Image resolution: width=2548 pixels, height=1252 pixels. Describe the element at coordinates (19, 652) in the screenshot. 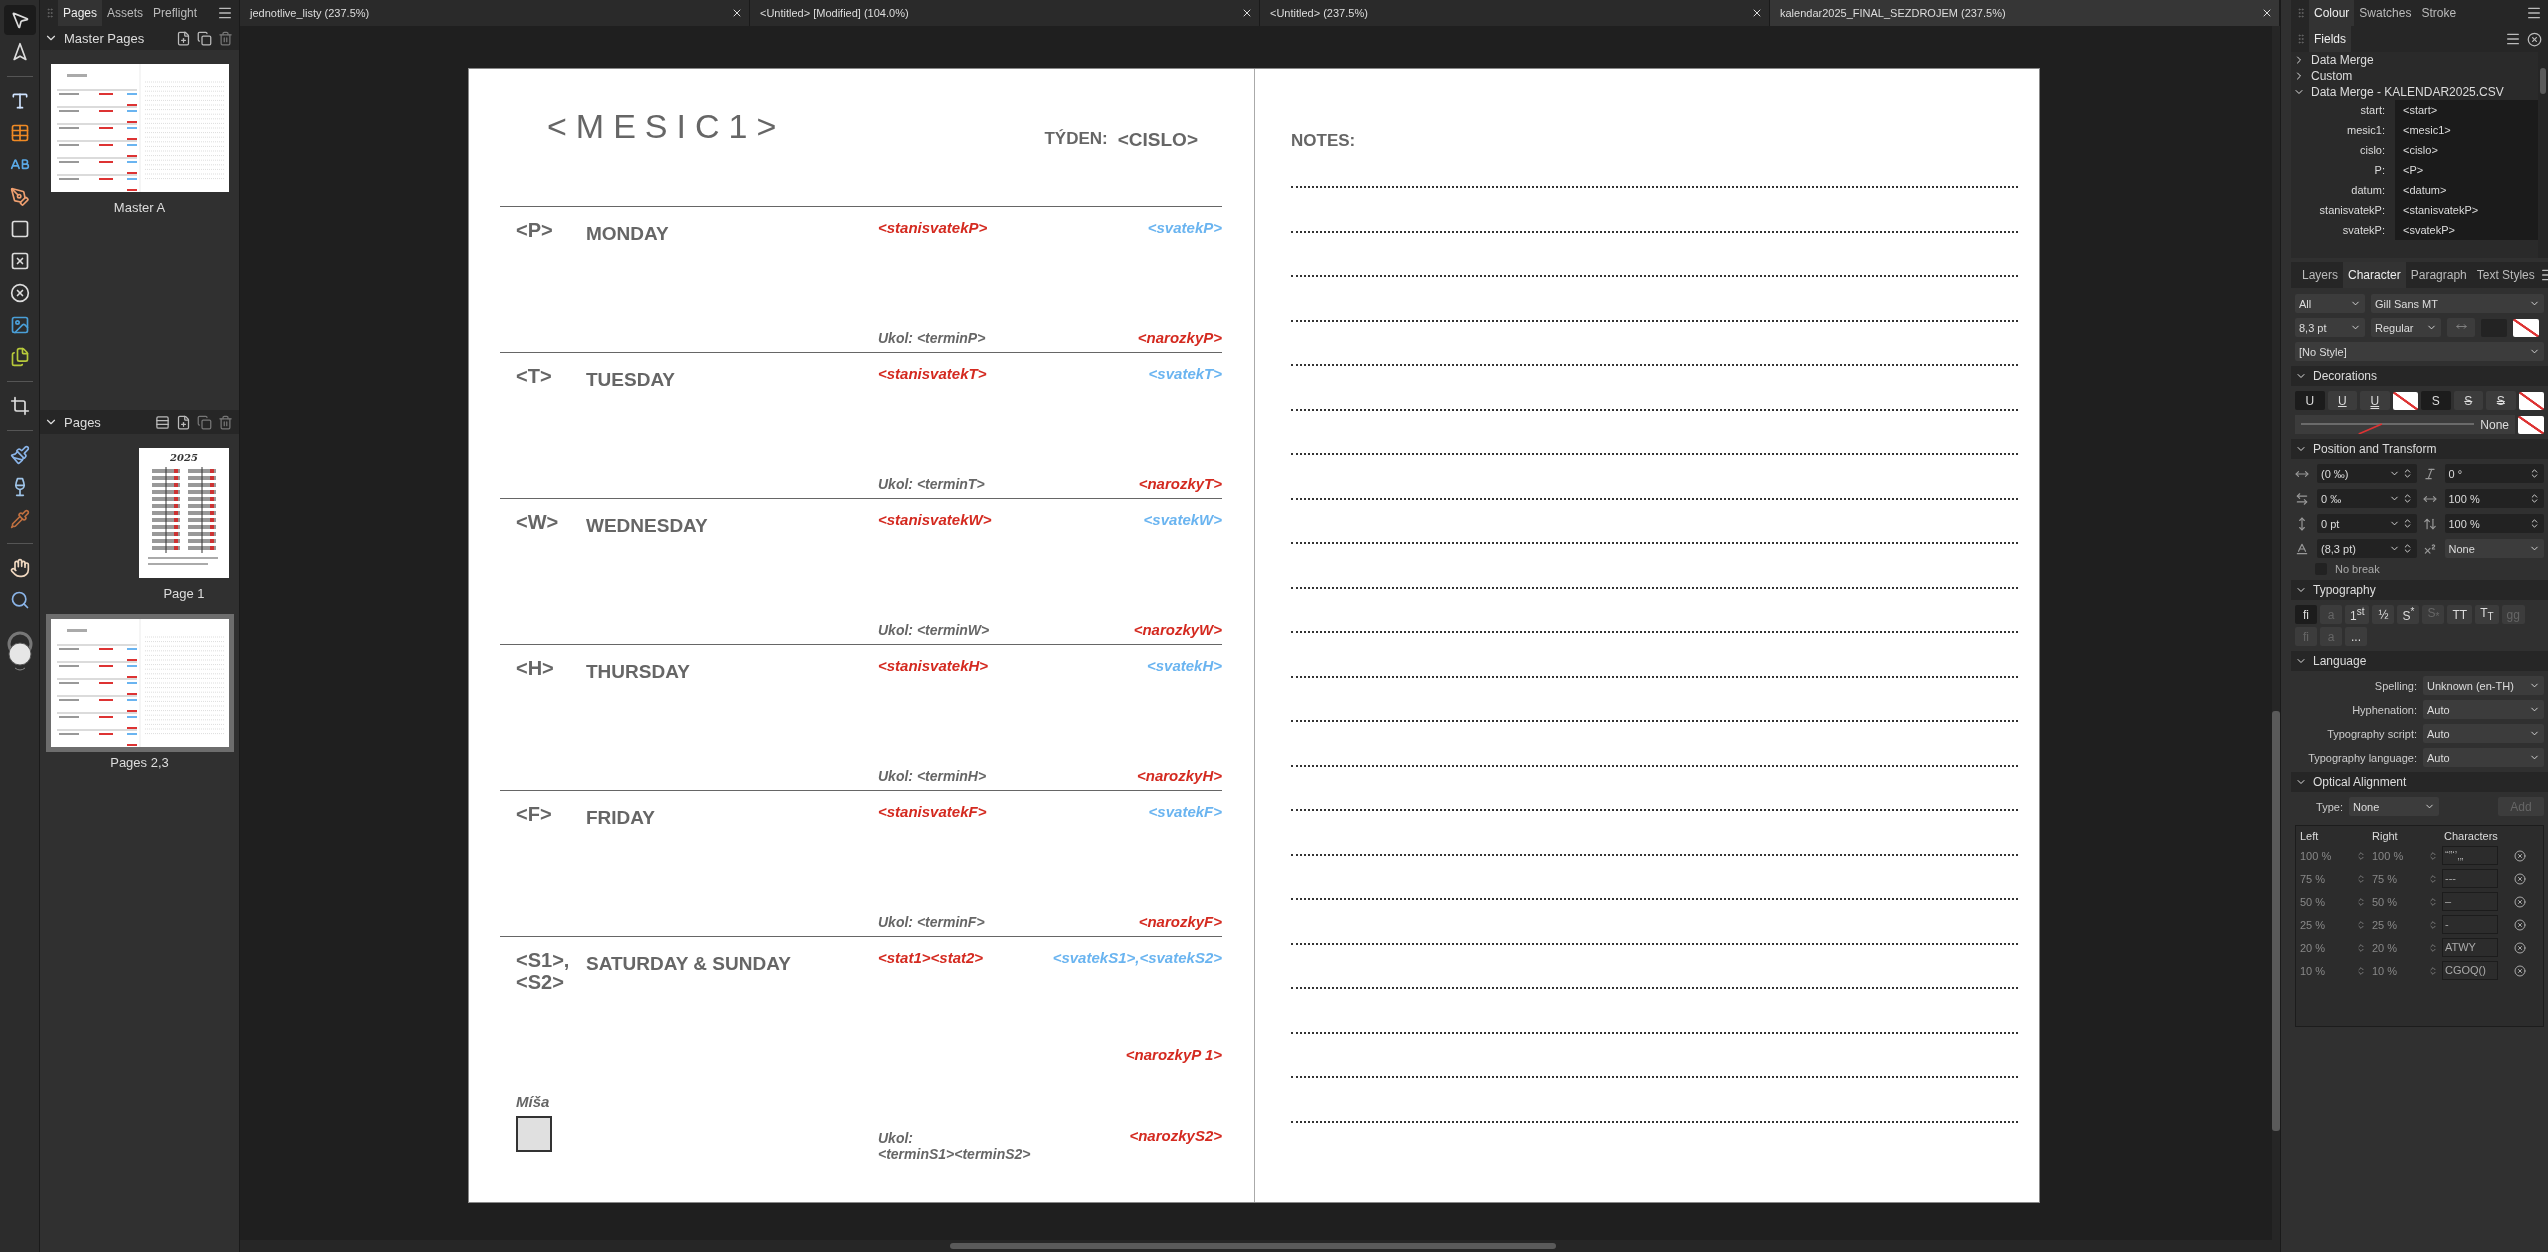

I see `fill-stroke-icon` at that location.